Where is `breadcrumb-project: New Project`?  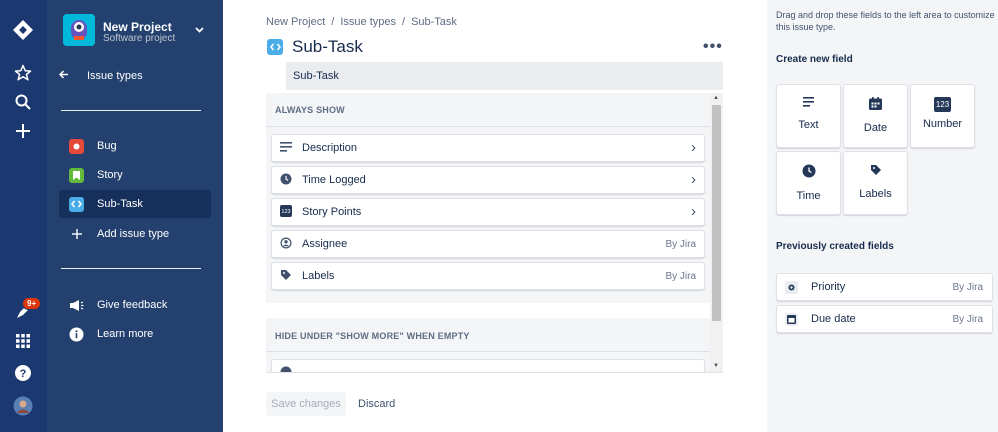
breadcrumb-project: New Project is located at coordinates (295, 22).